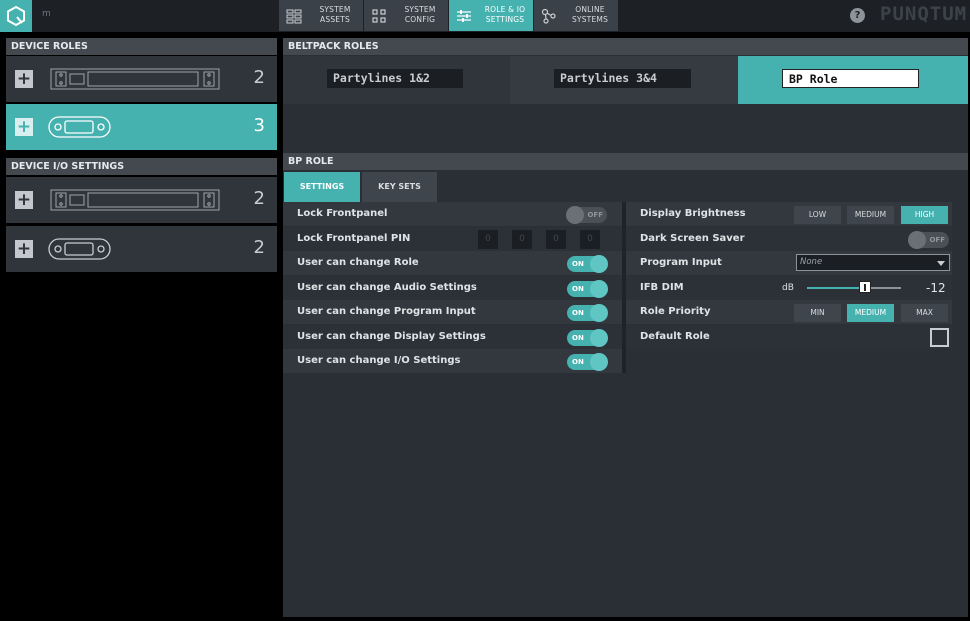 The image size is (970, 621). Describe the element at coordinates (789, 312) in the screenshot. I see `setting-role-priority: Role Priority MIN MEDIUM MAX` at that location.